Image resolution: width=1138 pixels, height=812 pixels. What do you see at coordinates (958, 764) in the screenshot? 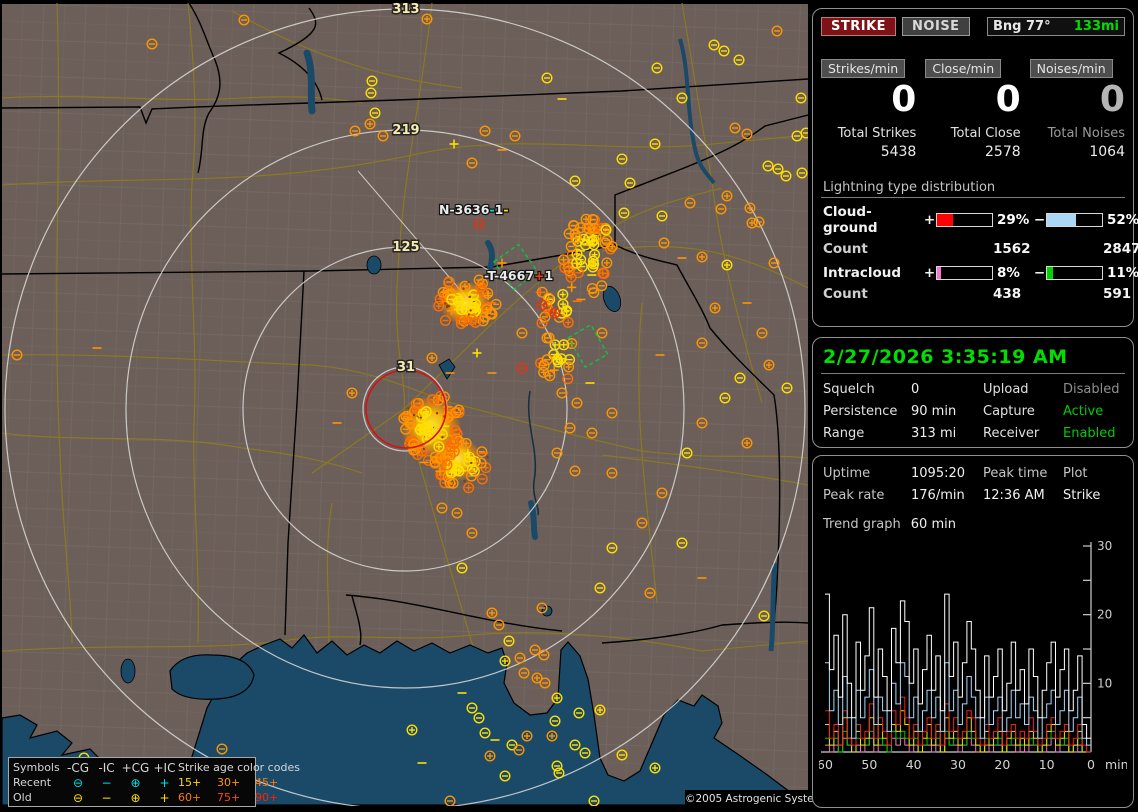
I see `x-tick-label: 30` at bounding box center [958, 764].